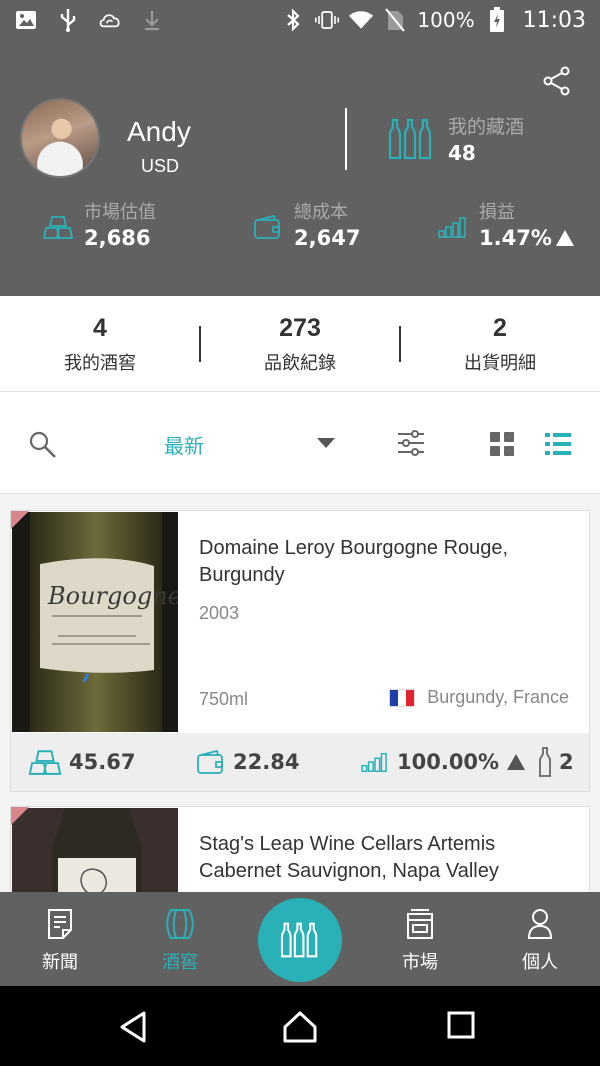 The width and height of the screenshot is (600, 1066). Describe the element at coordinates (102, 762) in the screenshot. I see `wine-market-value-text: 45.67` at that location.